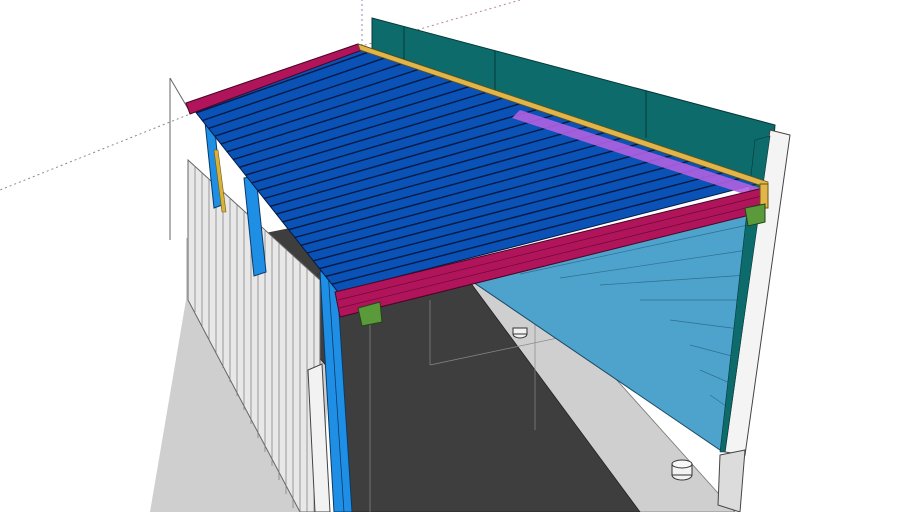 The image size is (910, 512). I want to click on footing-cylinder-top, so click(682, 464).